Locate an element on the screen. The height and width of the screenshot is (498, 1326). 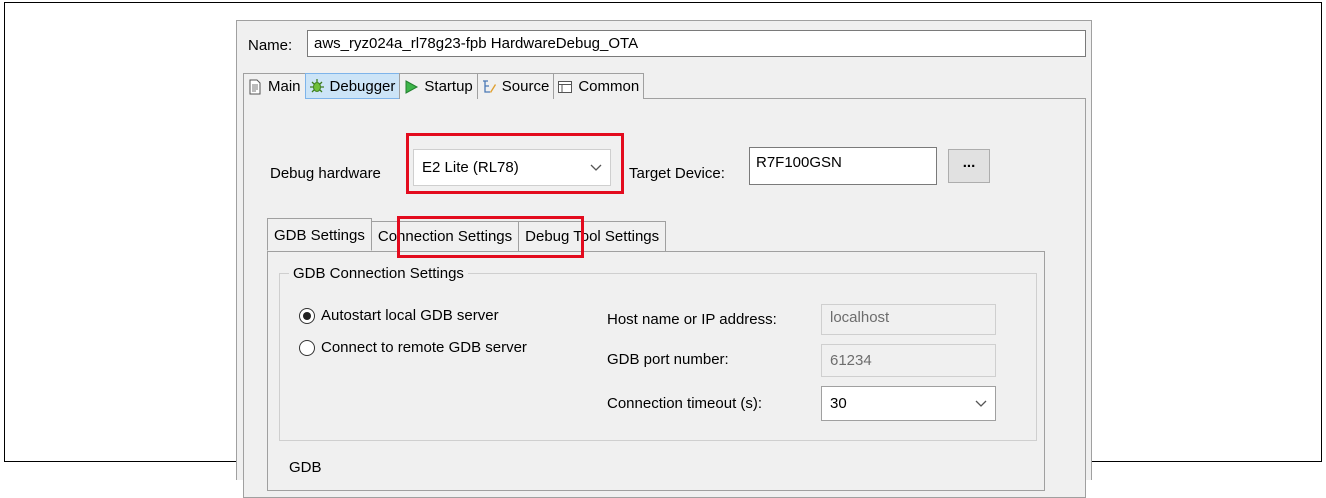
play-icon is located at coordinates (412, 86).